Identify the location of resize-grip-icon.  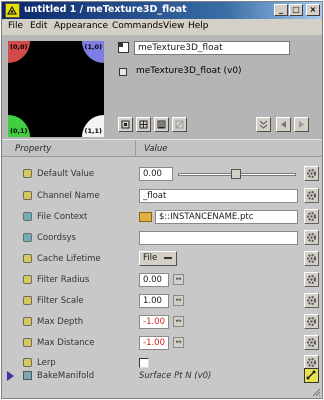
(316, 392).